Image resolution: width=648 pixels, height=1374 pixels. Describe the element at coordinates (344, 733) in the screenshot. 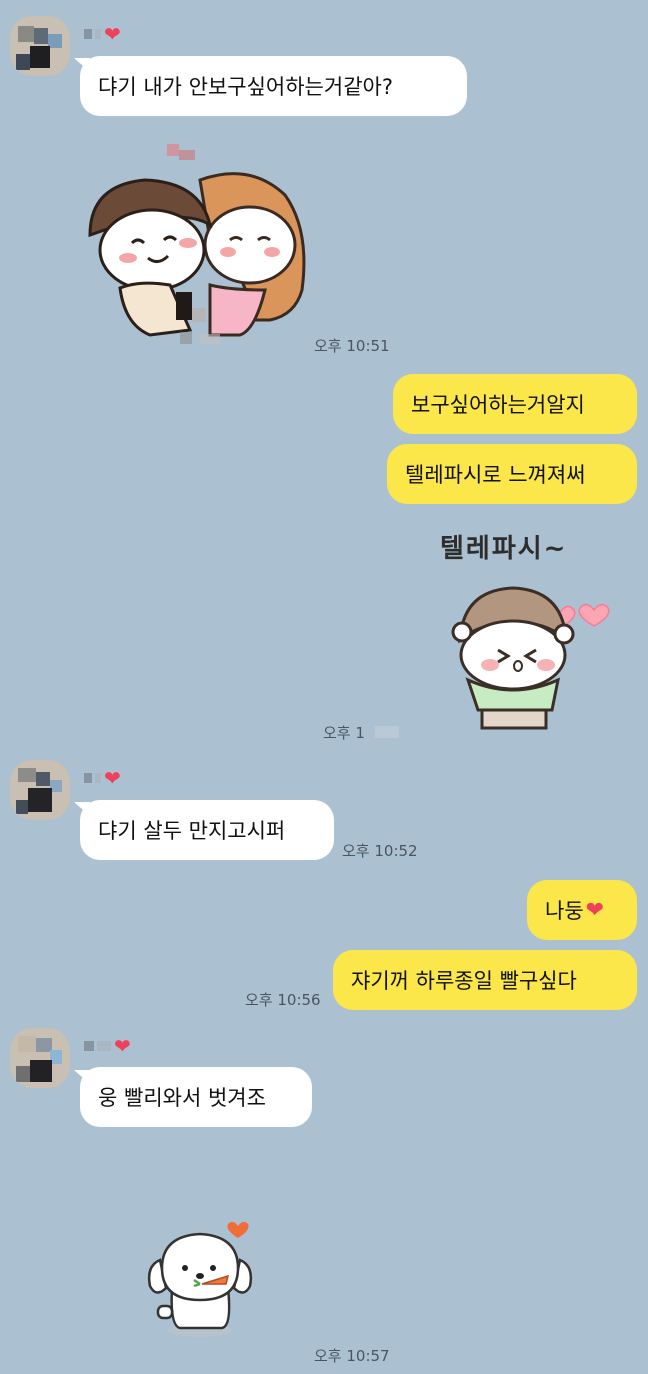

I see `message-time: 오후 1` at that location.